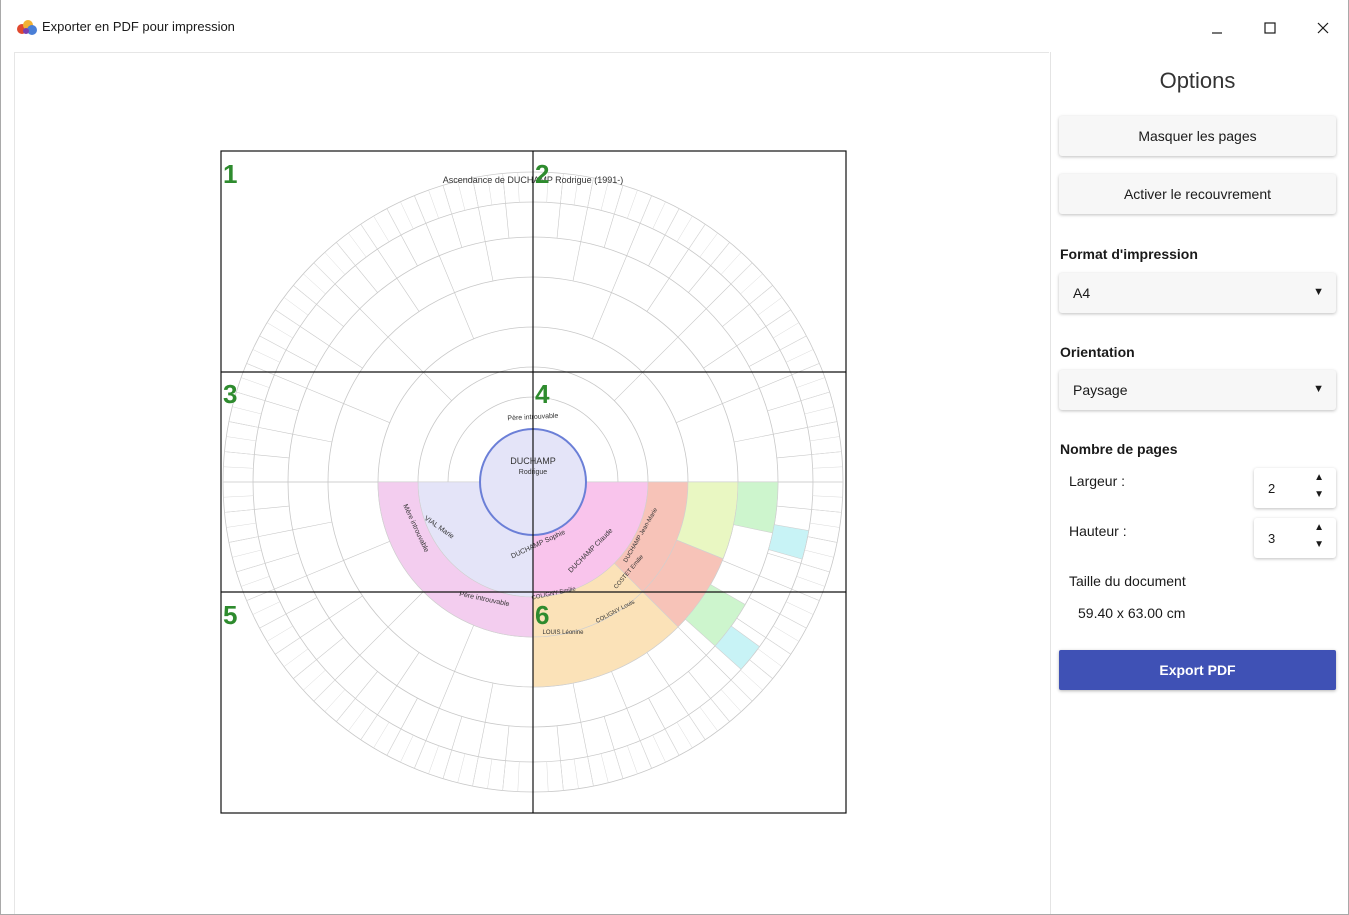 The width and height of the screenshot is (1349, 915). What do you see at coordinates (1272, 488) in the screenshot?
I see `width-value: 2` at bounding box center [1272, 488].